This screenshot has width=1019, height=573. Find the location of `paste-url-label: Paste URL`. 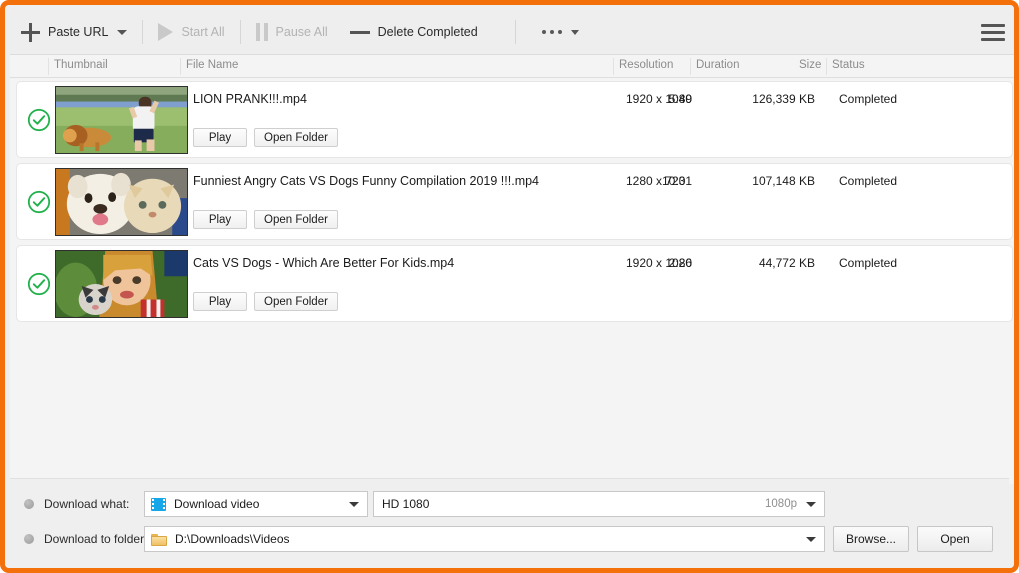

paste-url-label: Paste URL is located at coordinates (78, 32).